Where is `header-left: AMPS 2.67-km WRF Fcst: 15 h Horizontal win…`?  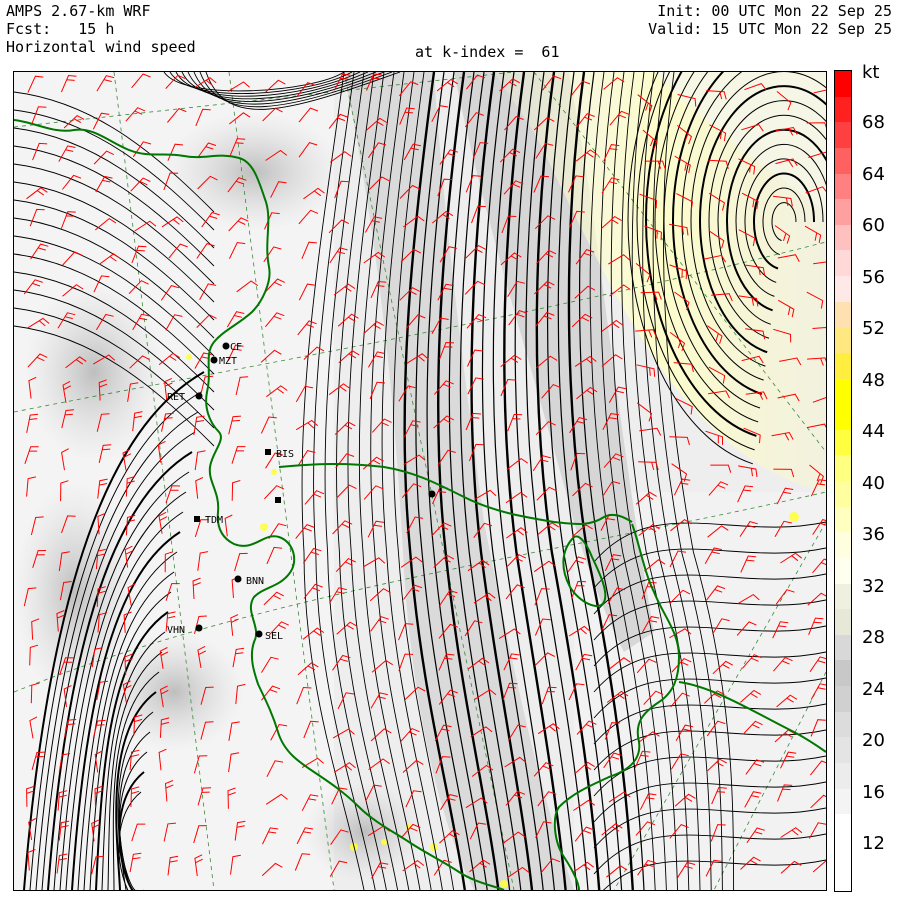 header-left: AMPS 2.67-km WRF Fcst: 15 h Horizontal win… is located at coordinates (101, 29).